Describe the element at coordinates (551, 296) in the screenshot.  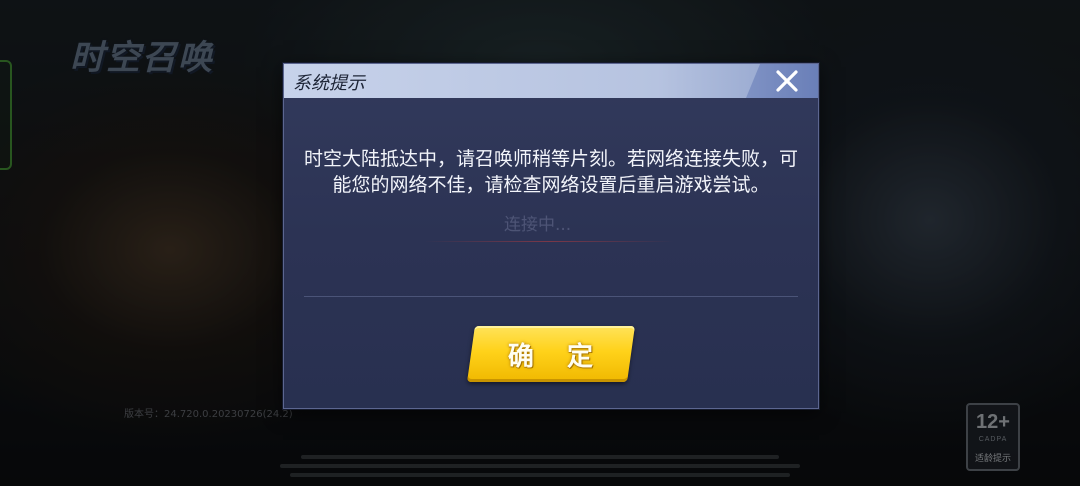
I see `dialog-divider` at that location.